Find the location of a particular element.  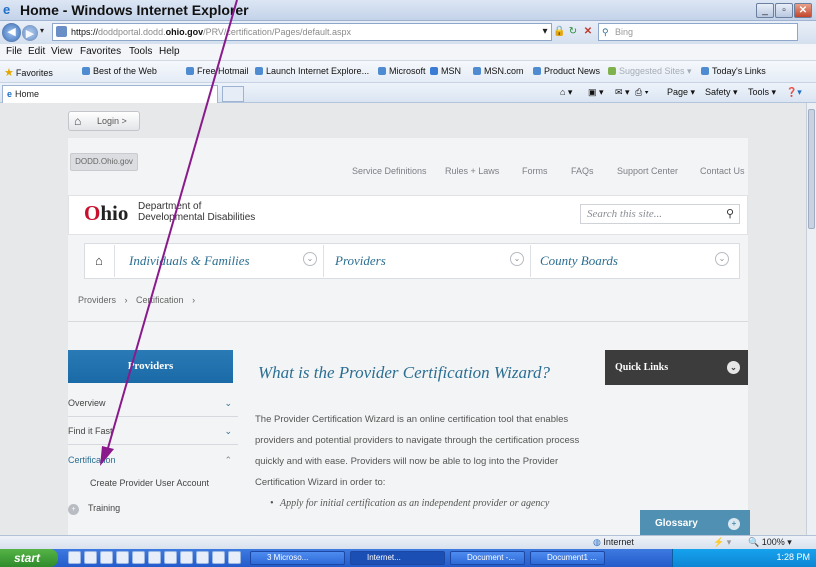

ie-quicklaunch-icon is located at coordinates (74, 557).